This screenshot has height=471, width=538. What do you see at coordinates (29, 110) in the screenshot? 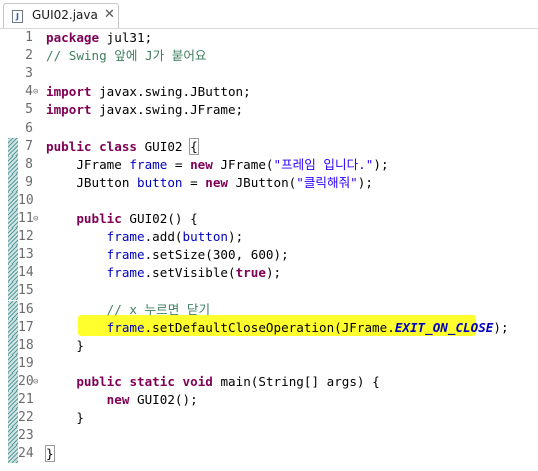
I see `line-number: 5` at bounding box center [29, 110].